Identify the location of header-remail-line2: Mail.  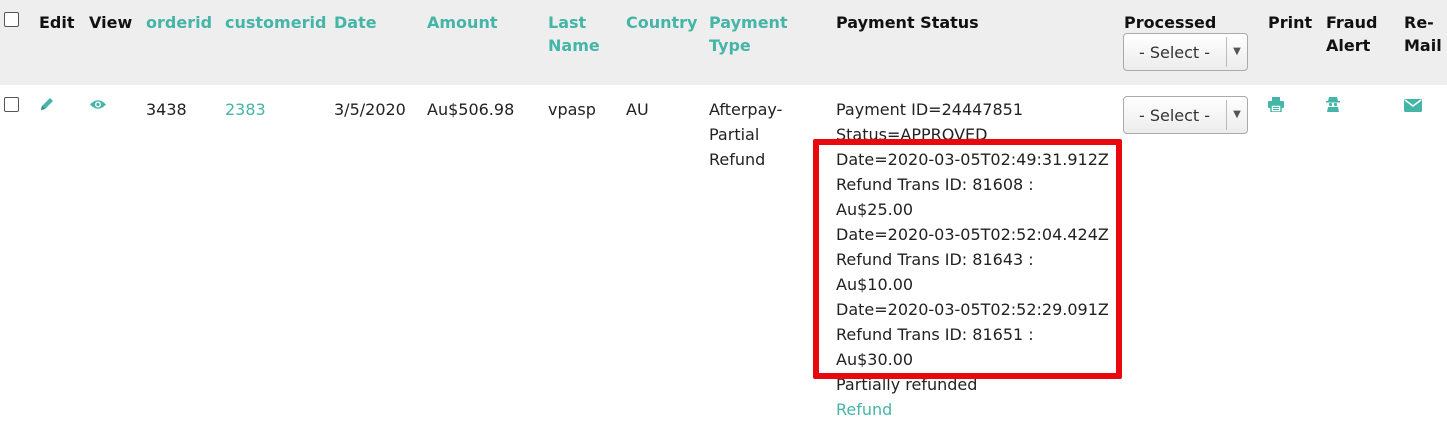
(1423, 45).